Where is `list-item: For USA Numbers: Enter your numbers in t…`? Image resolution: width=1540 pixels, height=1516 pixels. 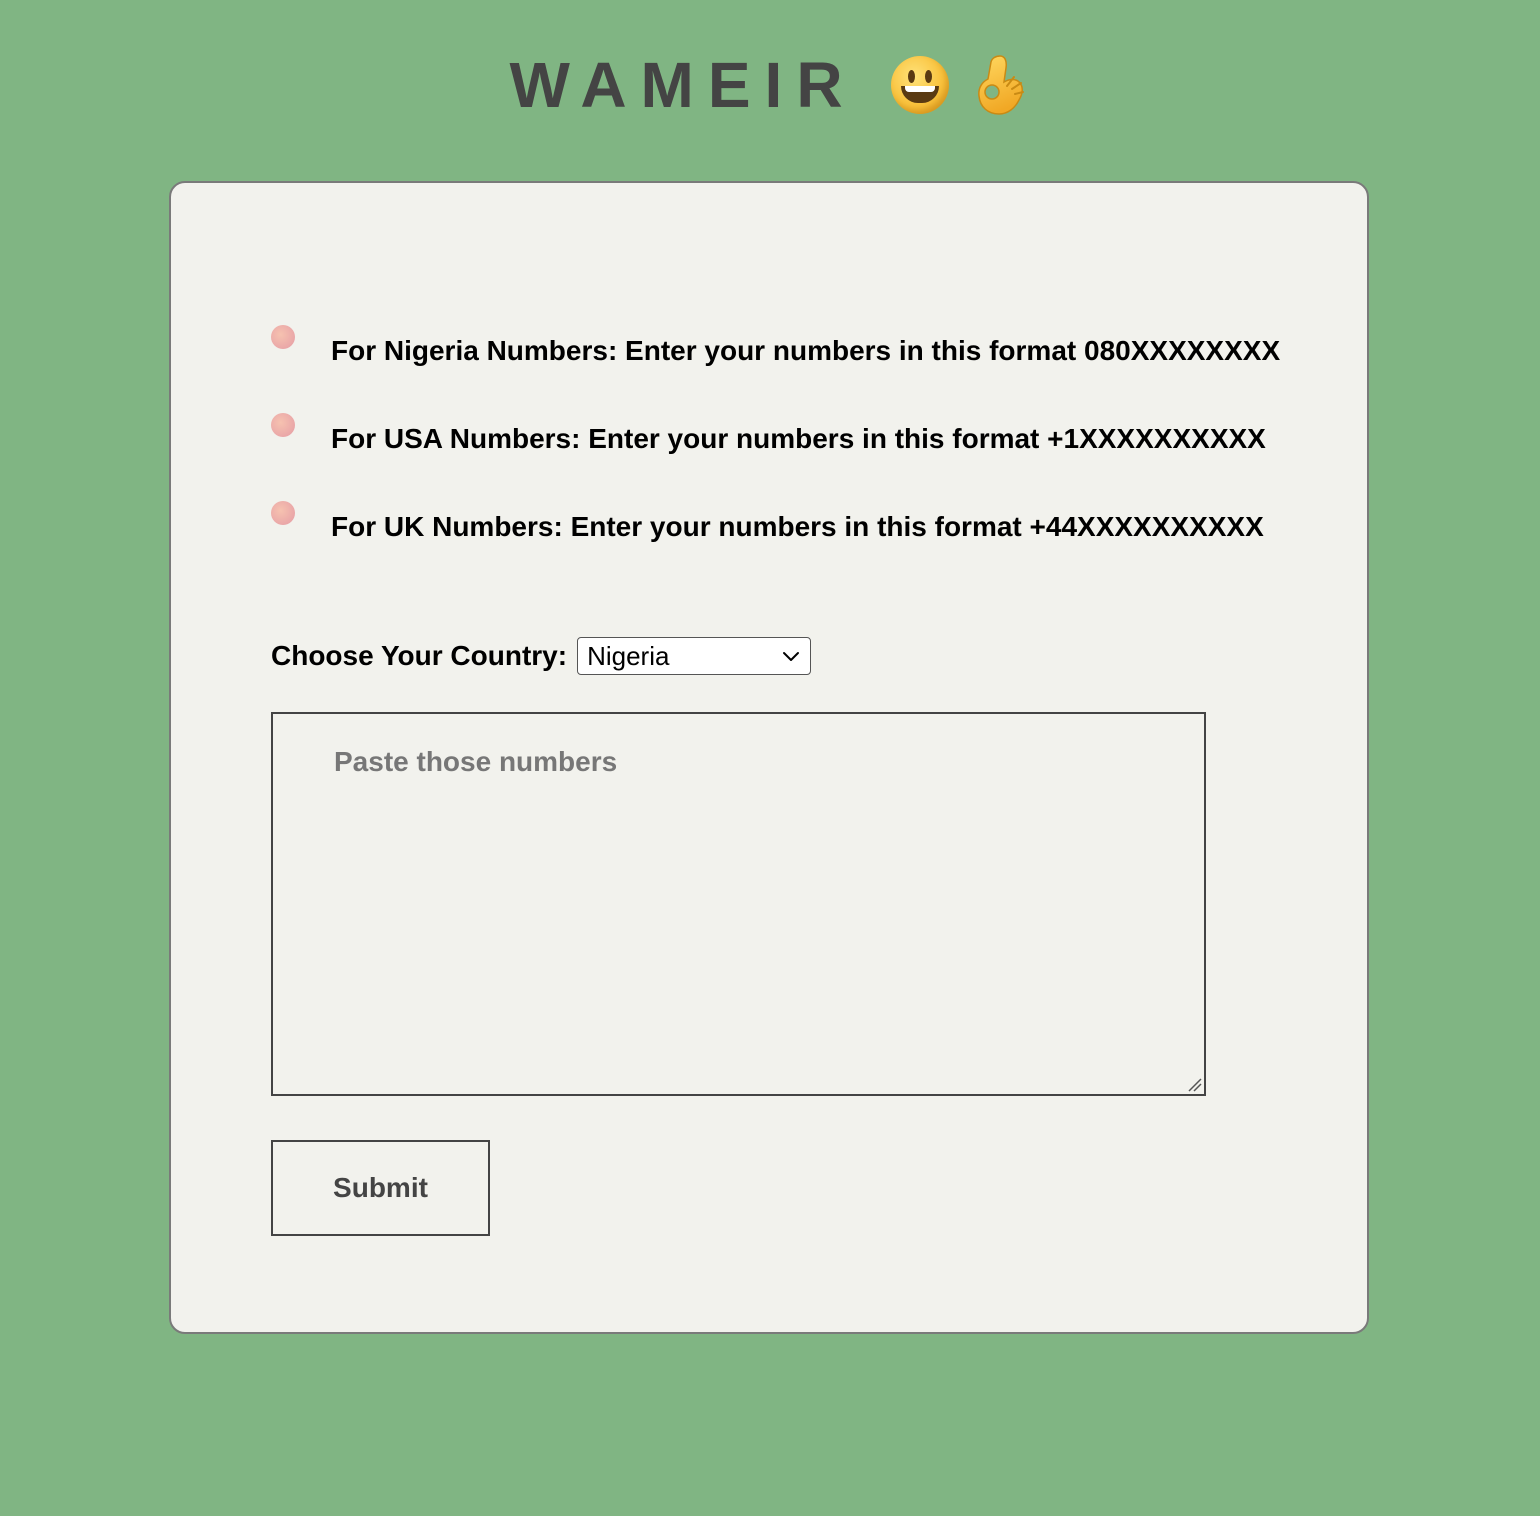
list-item: For USA Numbers: Enter your numbers in t… is located at coordinates (801, 439).